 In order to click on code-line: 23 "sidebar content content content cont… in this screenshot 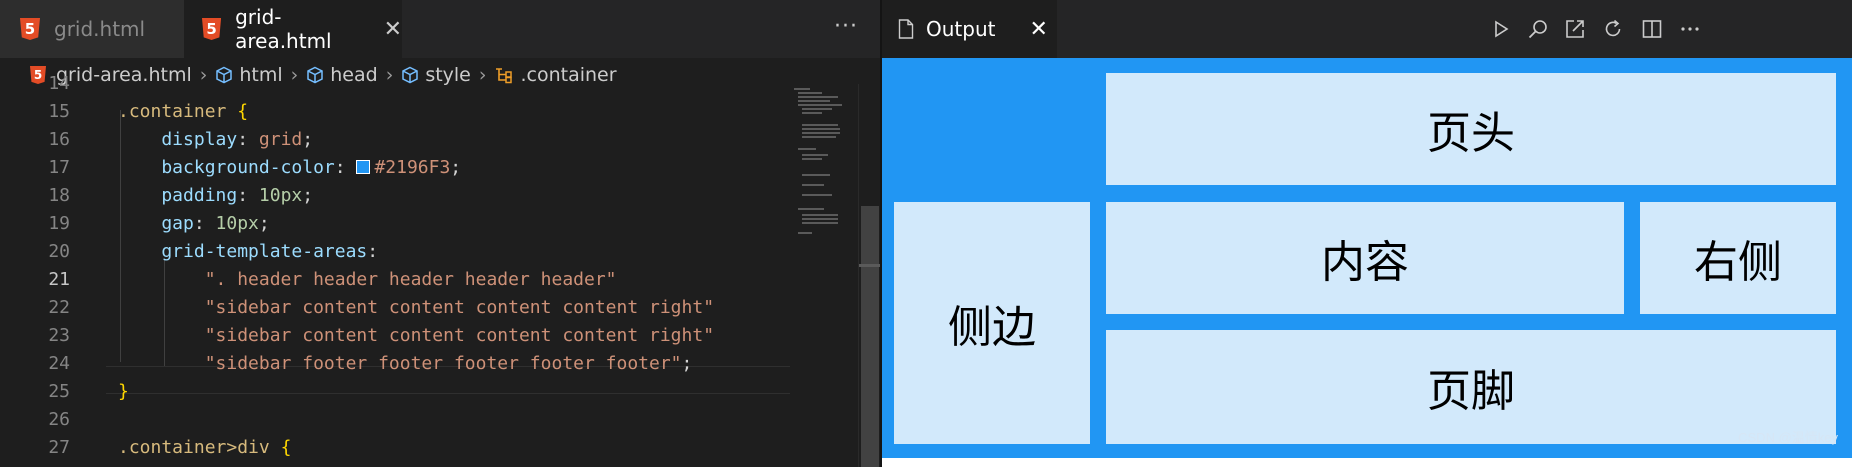, I will do `click(395, 336)`.